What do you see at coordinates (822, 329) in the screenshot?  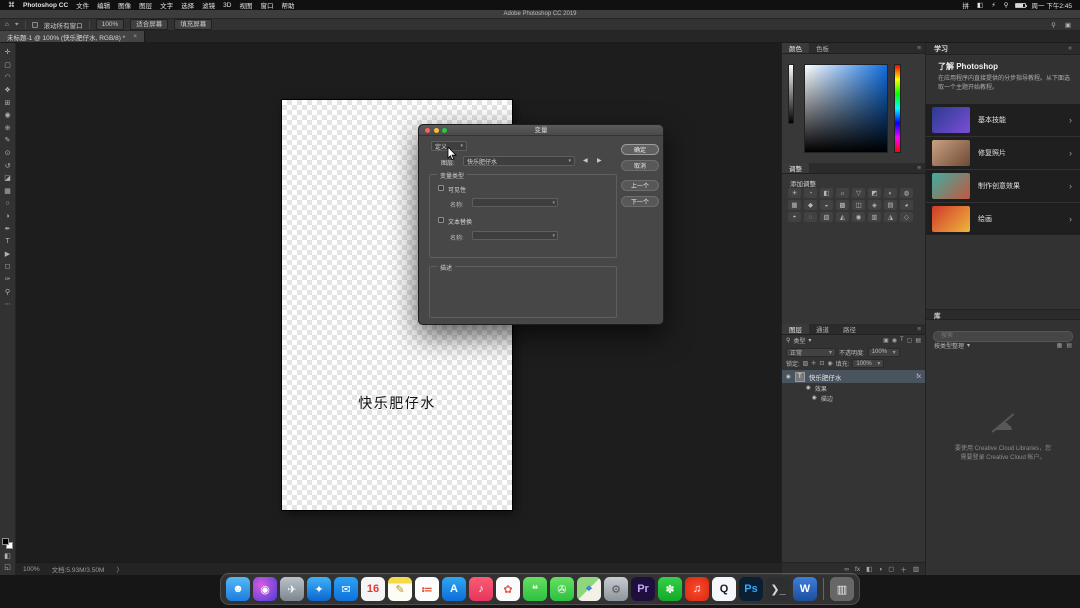 I see `tab-channels: 通道` at bounding box center [822, 329].